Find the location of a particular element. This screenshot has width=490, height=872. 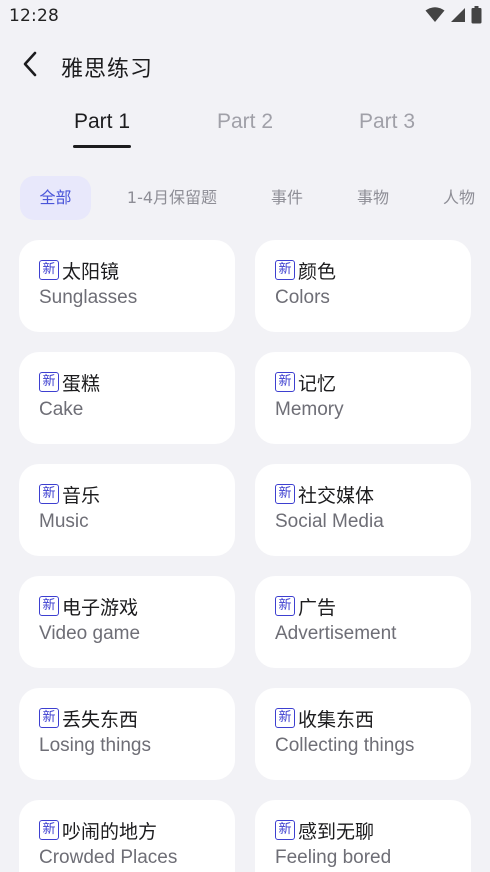

battery-icon is located at coordinates (476, 17).